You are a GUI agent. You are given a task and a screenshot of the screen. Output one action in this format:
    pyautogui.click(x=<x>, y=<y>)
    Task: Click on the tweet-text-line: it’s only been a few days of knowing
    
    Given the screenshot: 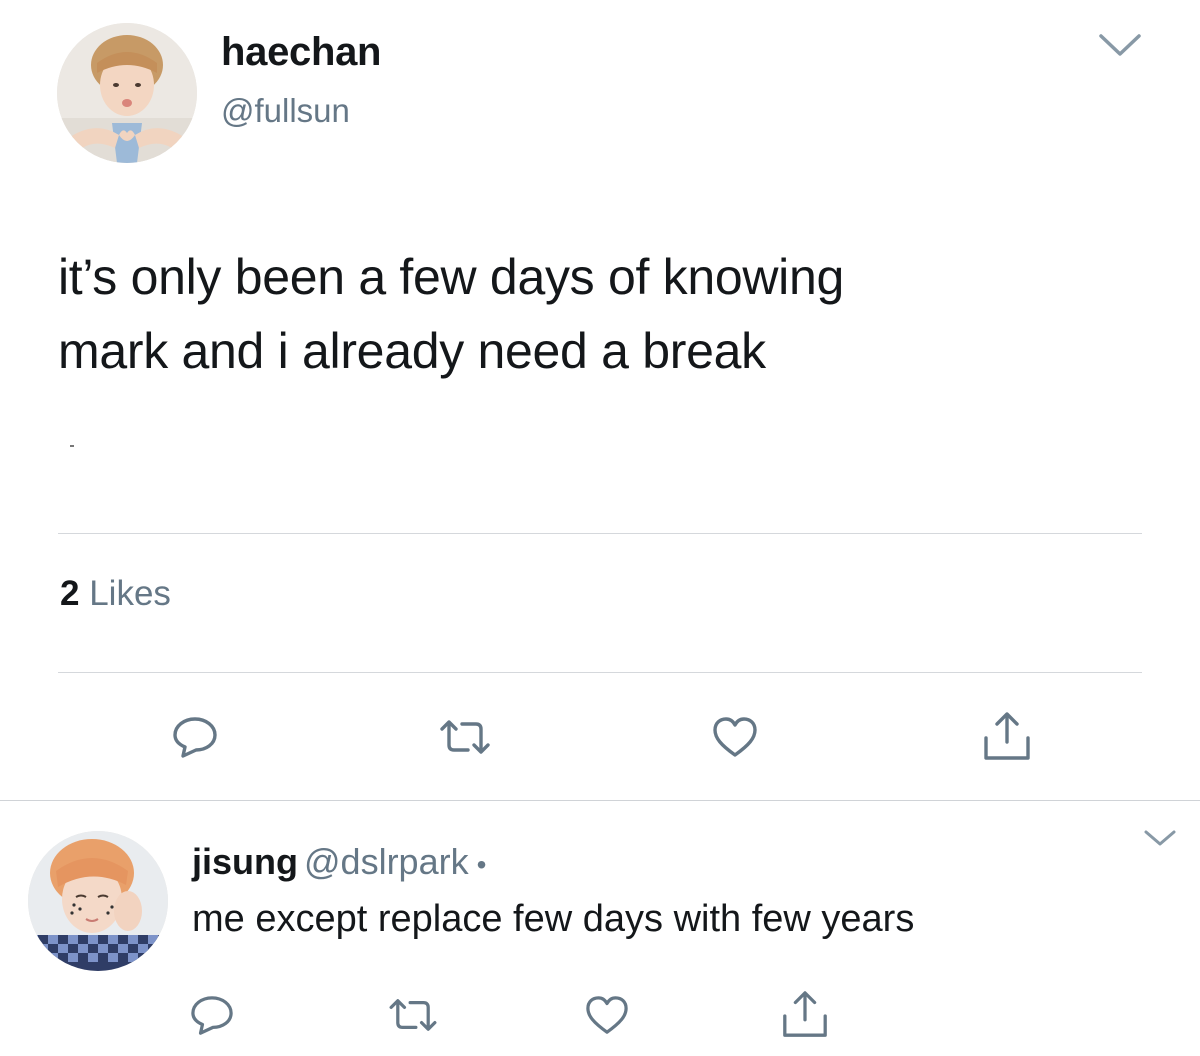 What is the action you would take?
    pyautogui.click(x=451, y=277)
    